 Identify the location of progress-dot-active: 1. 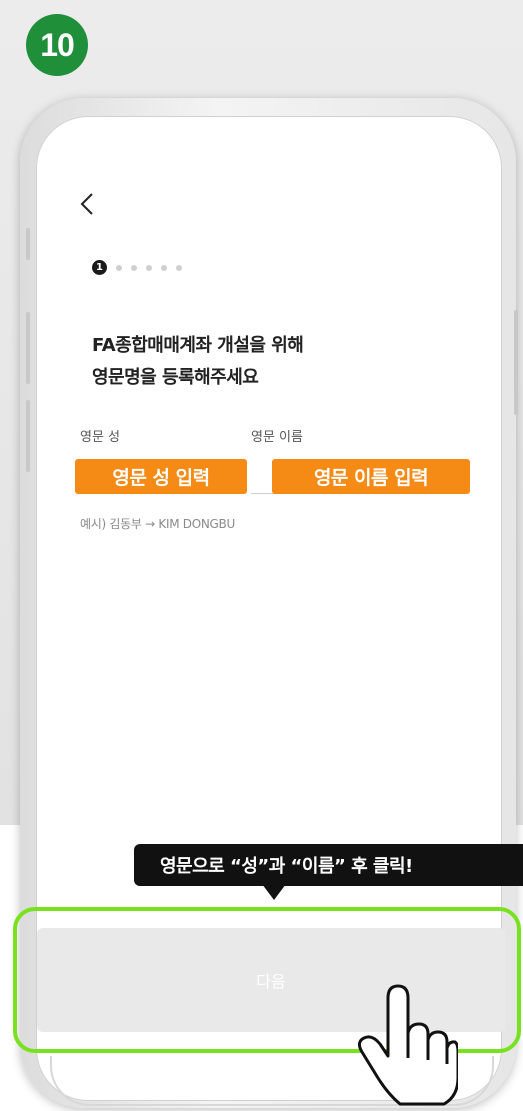
(99, 267).